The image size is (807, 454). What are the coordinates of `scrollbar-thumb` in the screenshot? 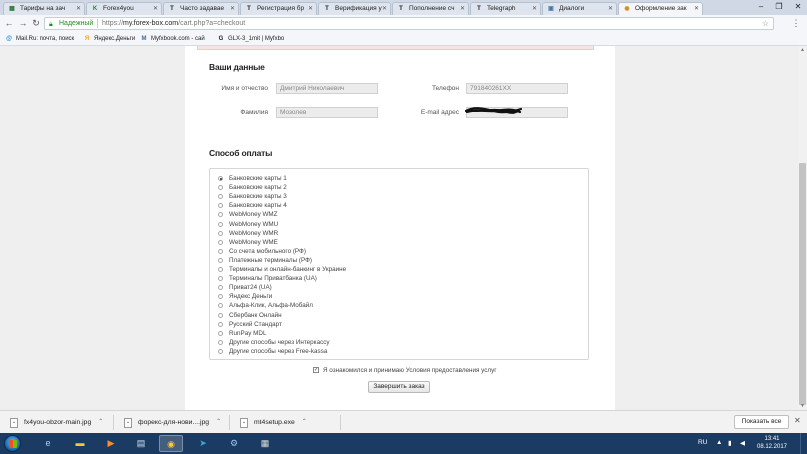 It's located at (802, 284).